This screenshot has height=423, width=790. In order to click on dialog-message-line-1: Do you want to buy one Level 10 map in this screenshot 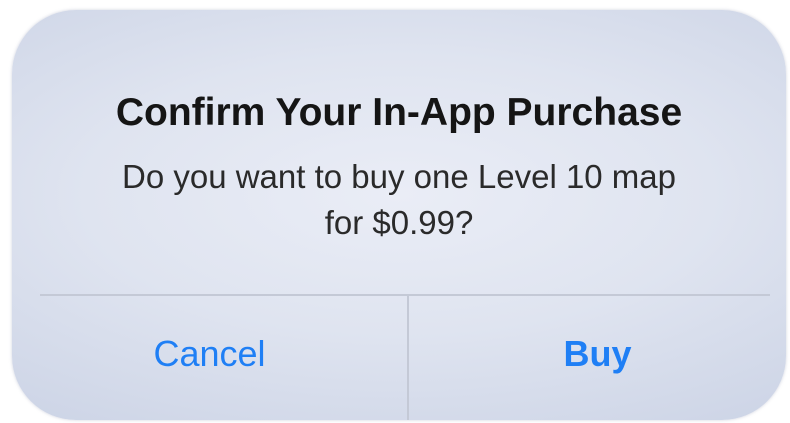, I will do `click(399, 176)`.